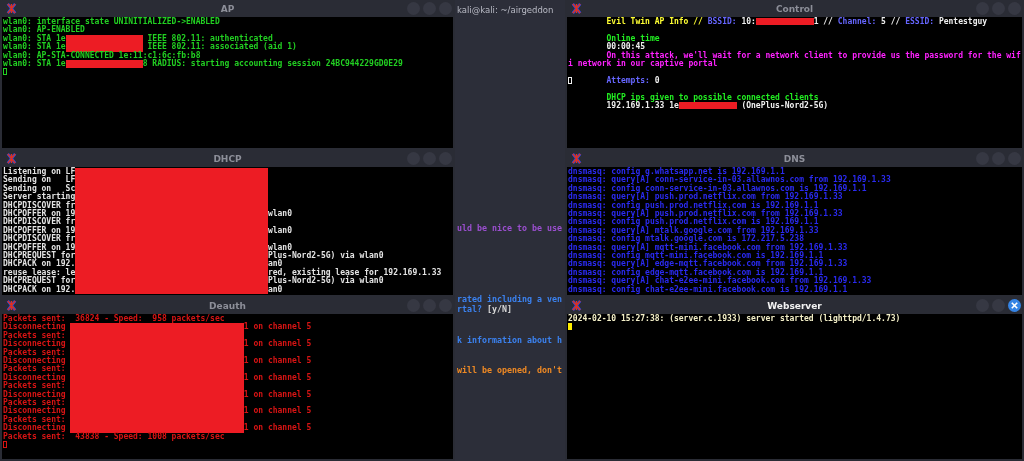 The width and height of the screenshot is (1024, 461). I want to click on text-cursor, so click(570, 80).